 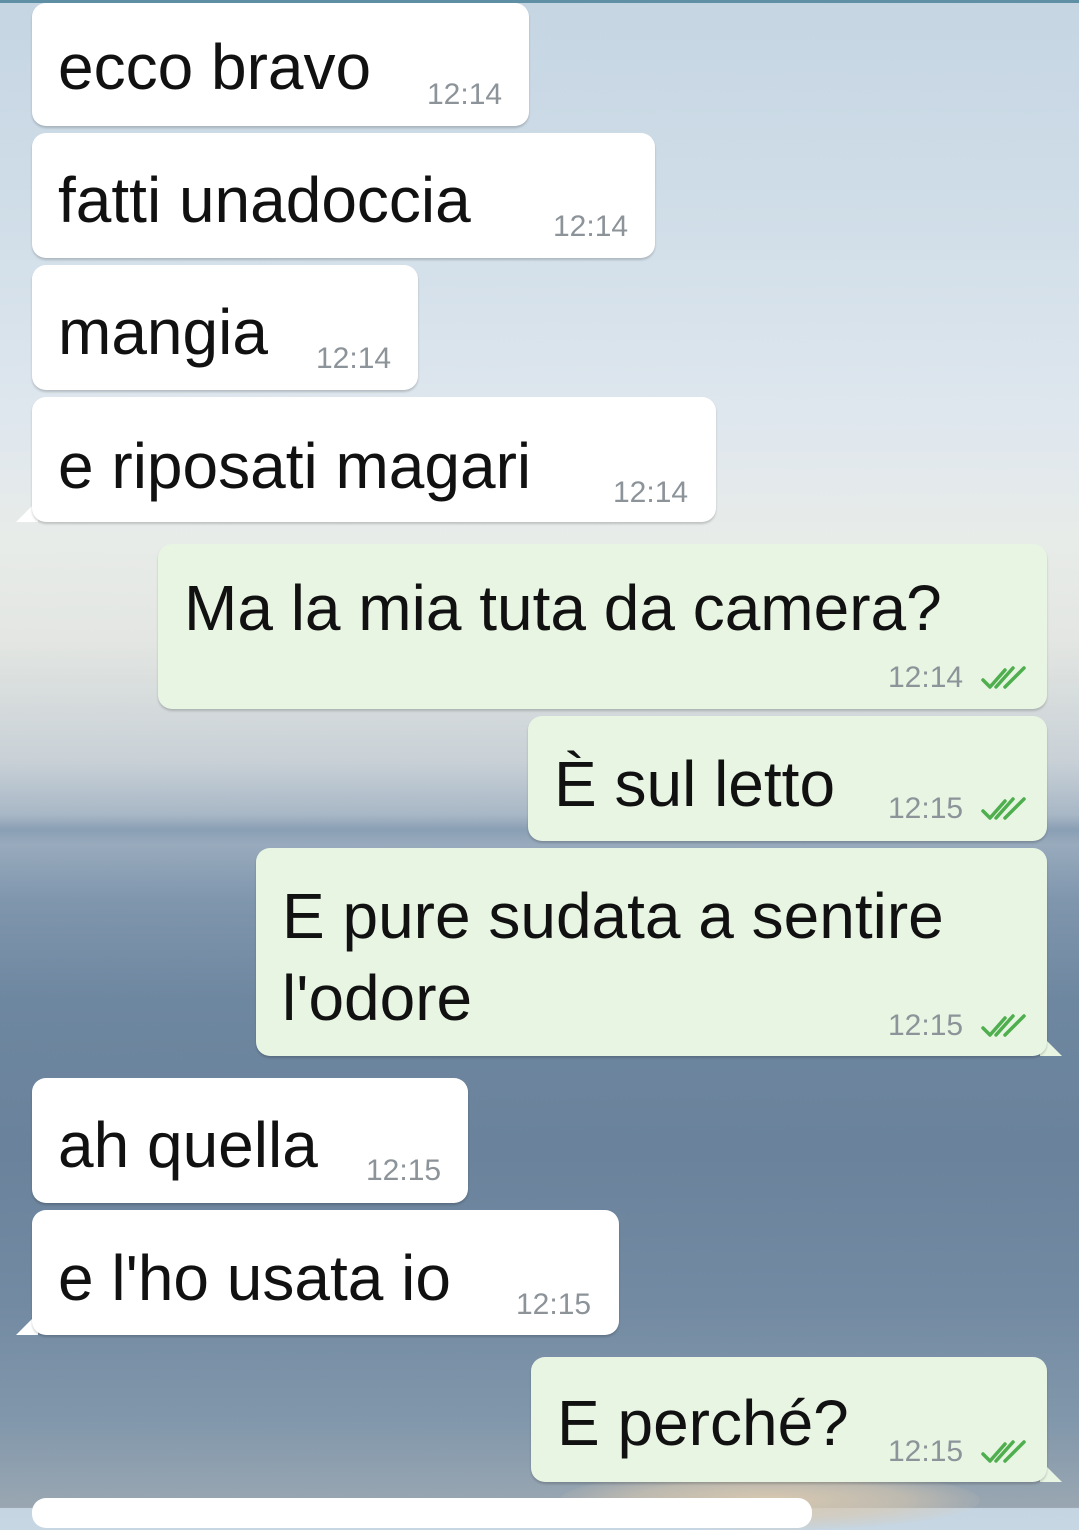 I want to click on incoming-message: fatti unadoccia 12:14, so click(x=343, y=195).